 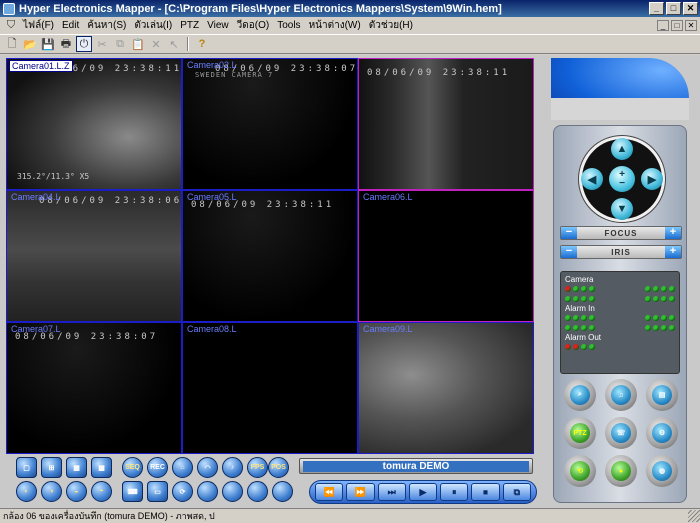 I want to click on function-buttons: ⌕ ♫ ▤ PTZ ☏ ⚙ ⟲ ● ◍, so click(x=621, y=438).